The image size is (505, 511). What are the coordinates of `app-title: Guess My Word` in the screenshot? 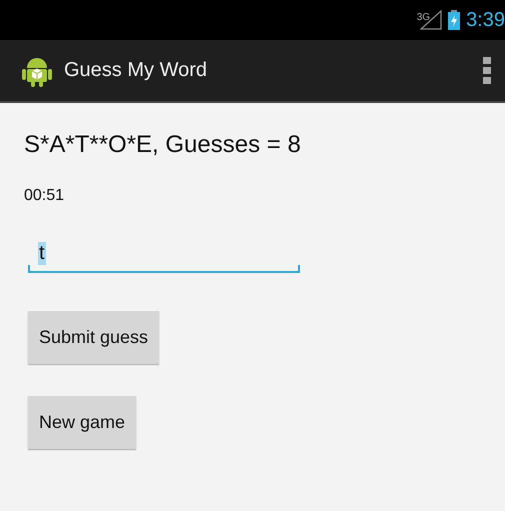 It's located at (136, 70).